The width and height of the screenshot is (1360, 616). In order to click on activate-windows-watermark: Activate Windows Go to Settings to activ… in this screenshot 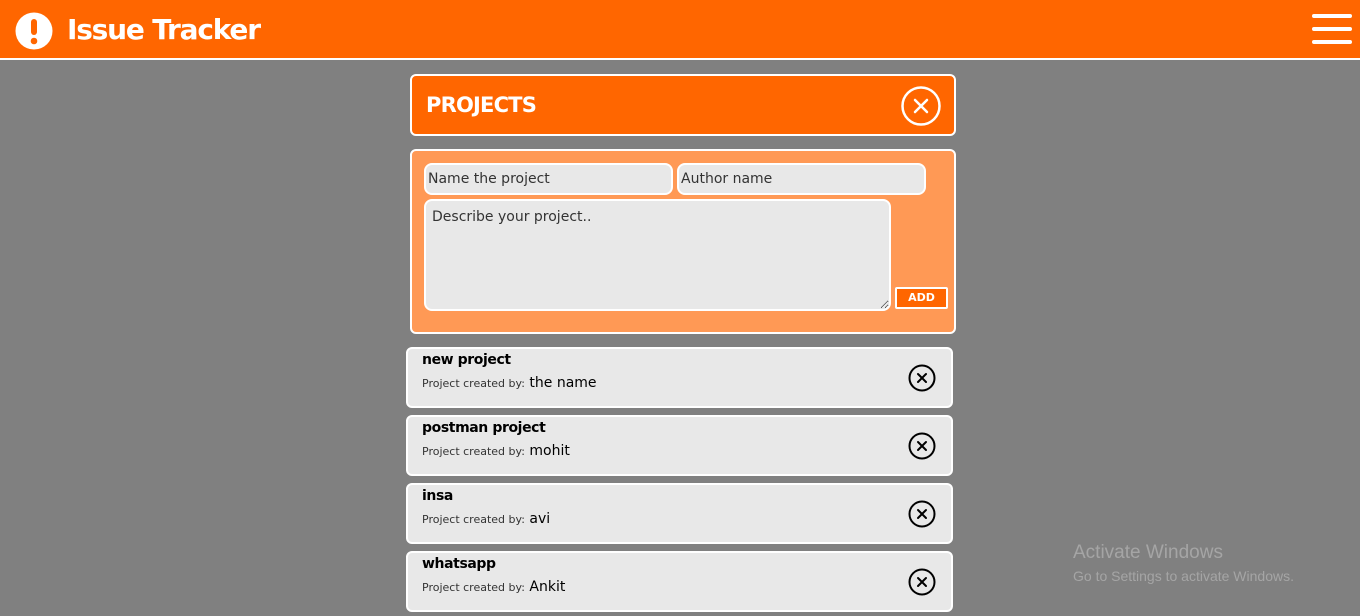, I will do `click(1183, 565)`.